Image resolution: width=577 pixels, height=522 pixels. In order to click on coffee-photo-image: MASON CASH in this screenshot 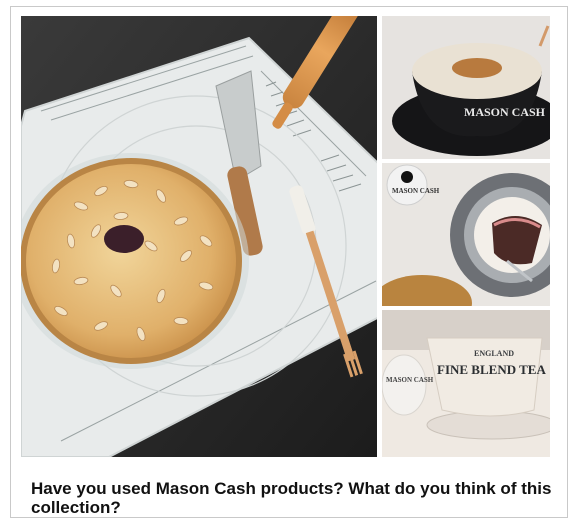, I will do `click(466, 87)`.